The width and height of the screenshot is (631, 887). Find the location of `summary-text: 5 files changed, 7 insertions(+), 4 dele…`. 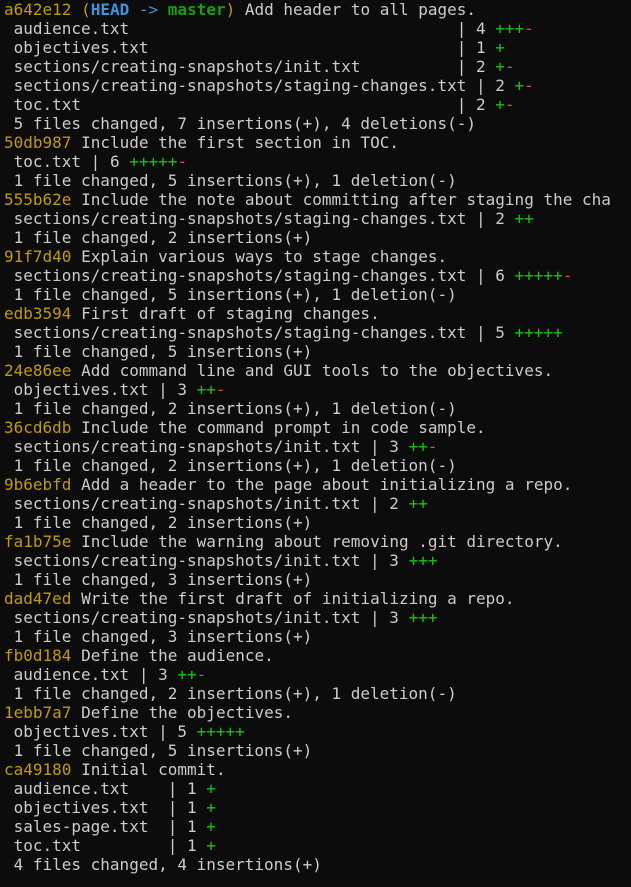

summary-text: 5 files changed, 7 insertions(+), 4 dele… is located at coordinates (244, 123).